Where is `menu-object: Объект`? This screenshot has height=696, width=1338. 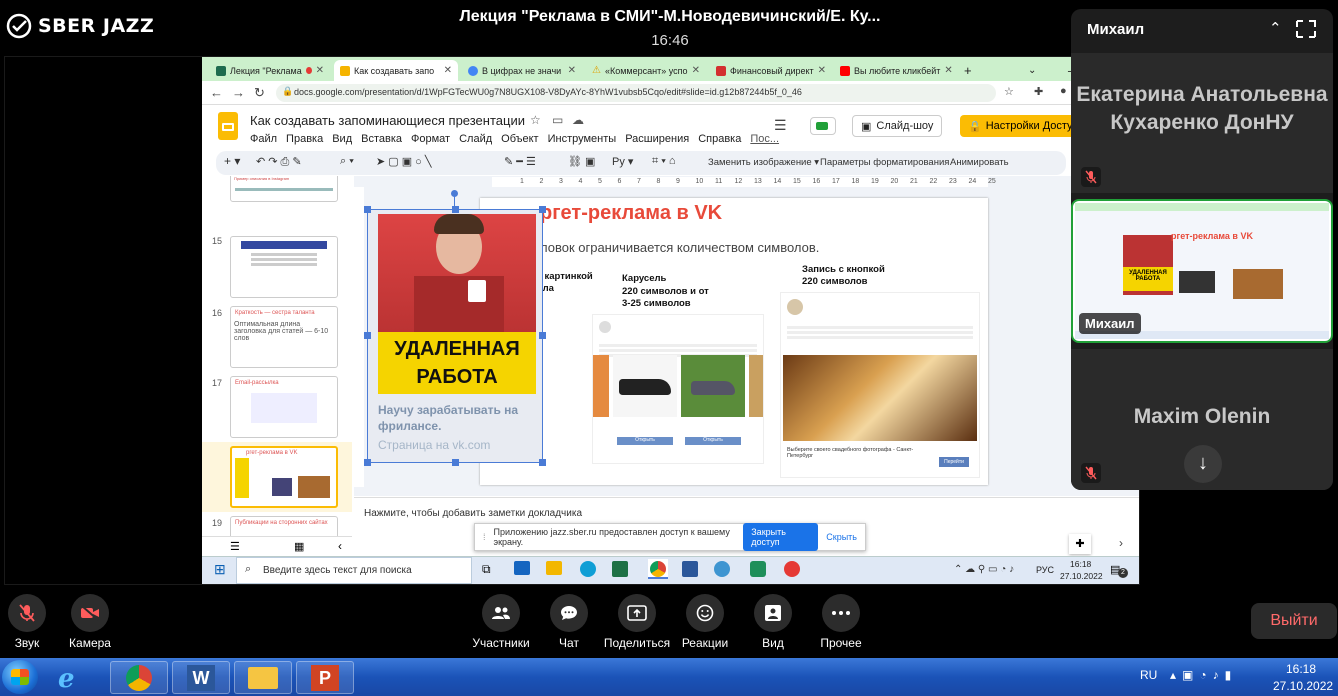 menu-object: Объект is located at coordinates (519, 139).